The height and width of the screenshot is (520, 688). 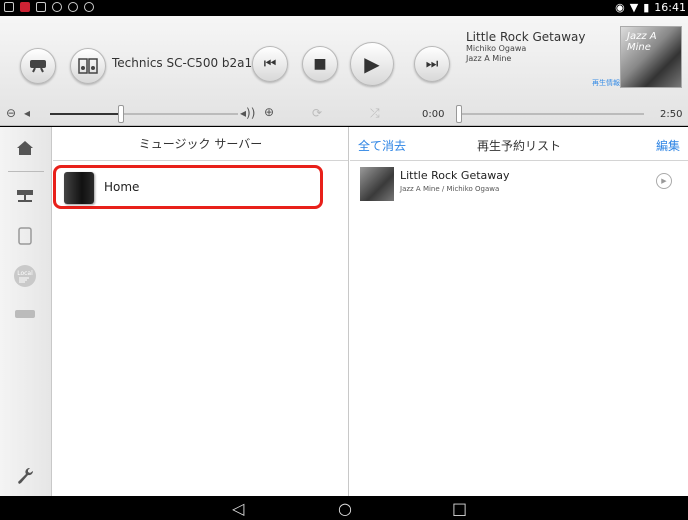 I want to click on server-icon, so click(x=25, y=196).